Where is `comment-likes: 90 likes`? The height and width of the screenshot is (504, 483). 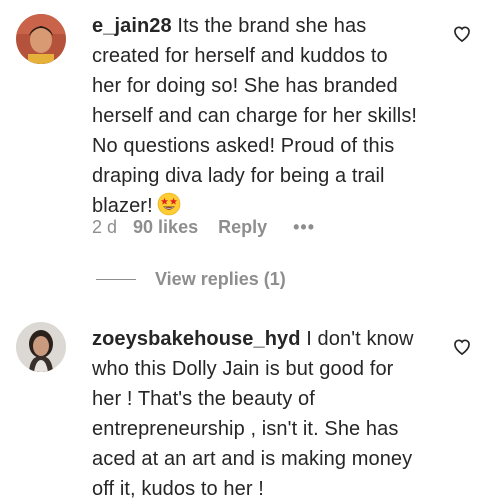
comment-likes: 90 likes is located at coordinates (165, 227).